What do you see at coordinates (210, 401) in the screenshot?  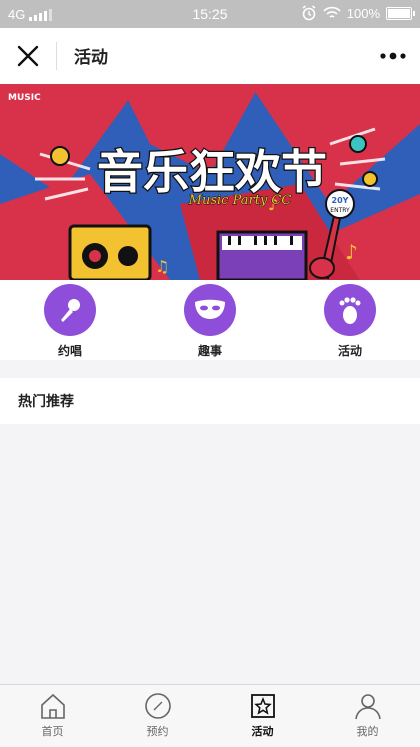 I see `hot-section: 热门推荐` at bounding box center [210, 401].